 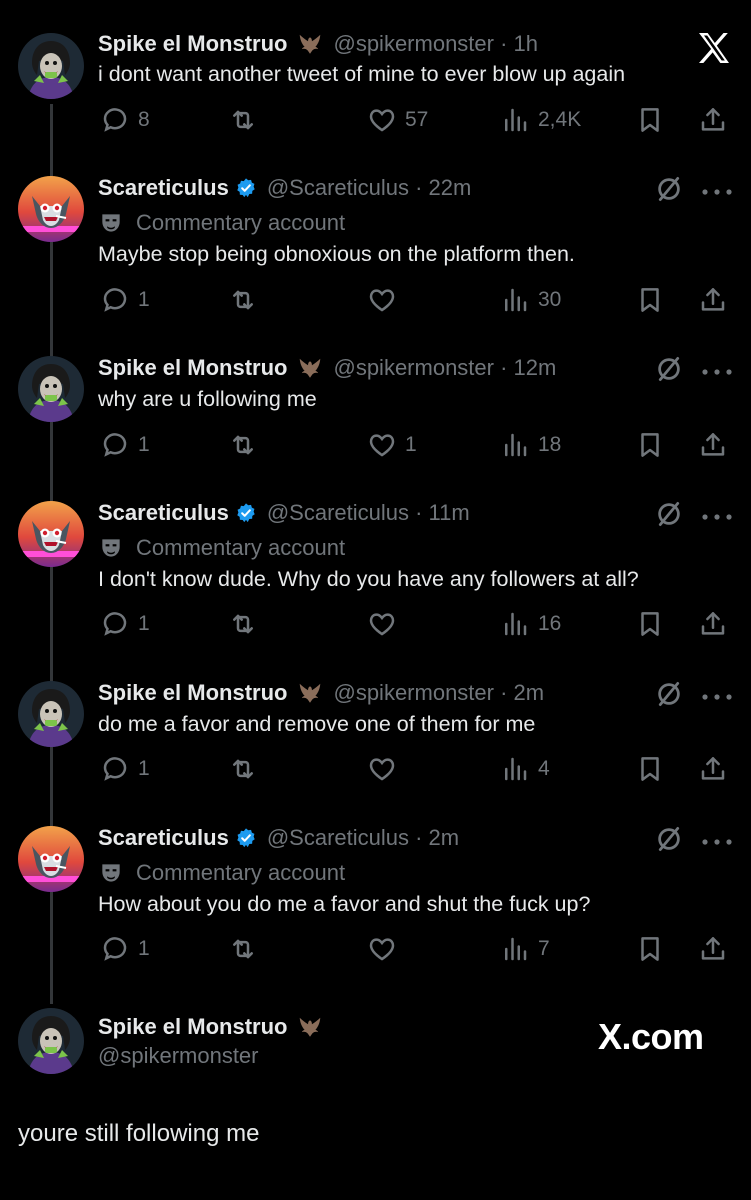 I want to click on author-handle-time: @Scareticulus · 11m, so click(x=368, y=513).